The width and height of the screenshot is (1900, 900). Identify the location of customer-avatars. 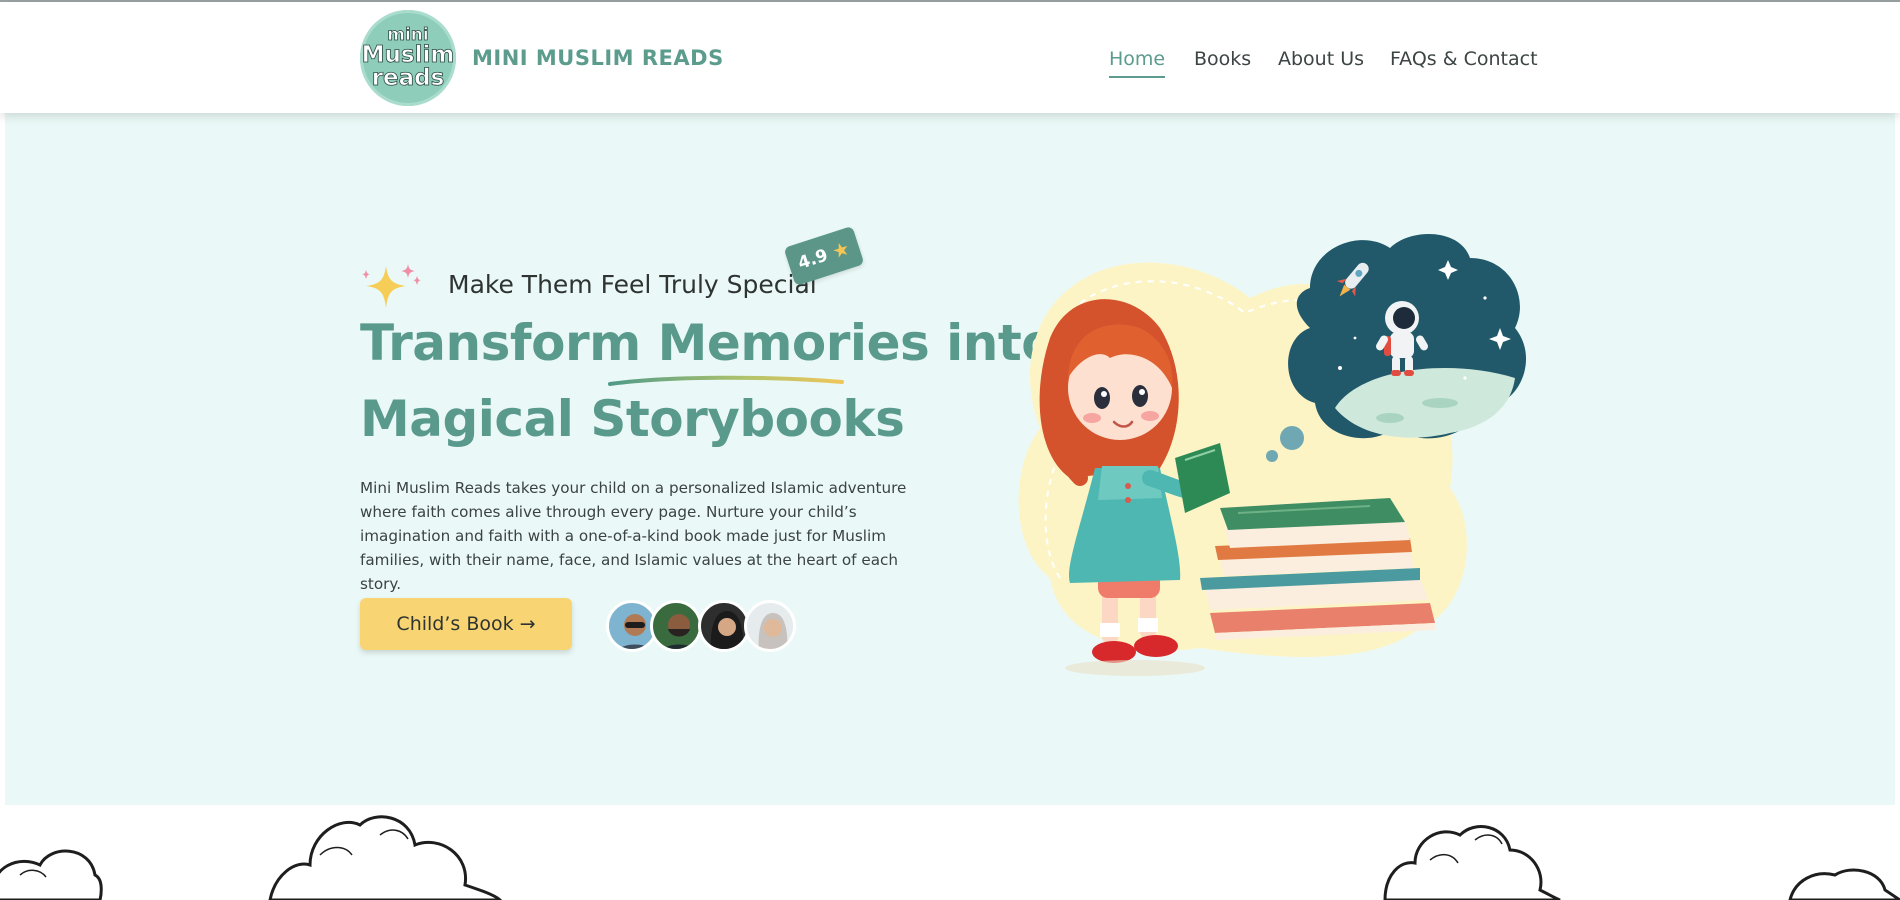
(701, 627).